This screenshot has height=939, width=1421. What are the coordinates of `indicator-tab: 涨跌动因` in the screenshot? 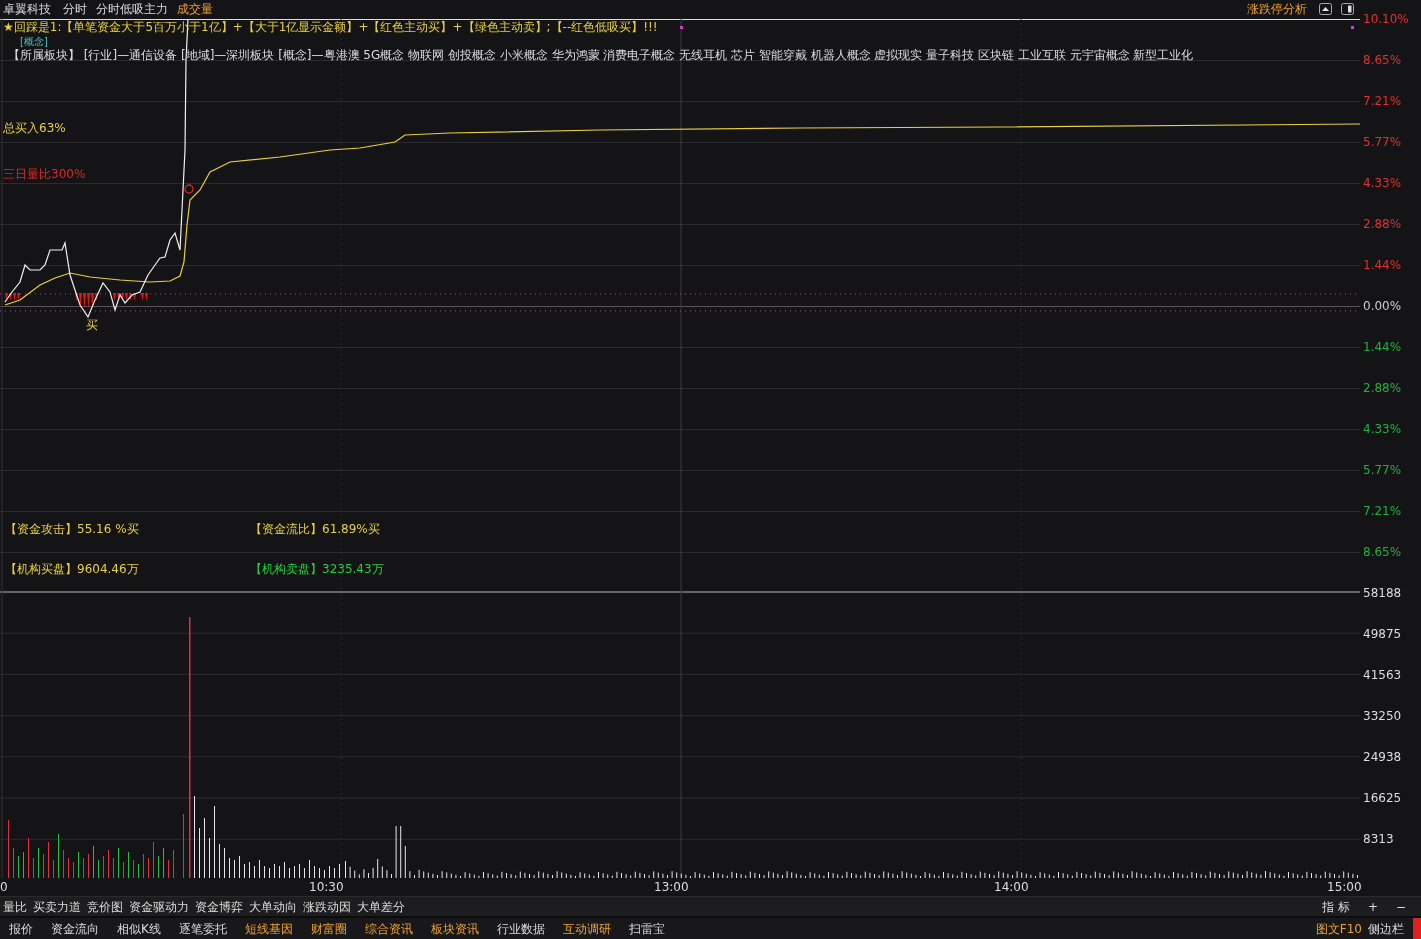 It's located at (327, 906).